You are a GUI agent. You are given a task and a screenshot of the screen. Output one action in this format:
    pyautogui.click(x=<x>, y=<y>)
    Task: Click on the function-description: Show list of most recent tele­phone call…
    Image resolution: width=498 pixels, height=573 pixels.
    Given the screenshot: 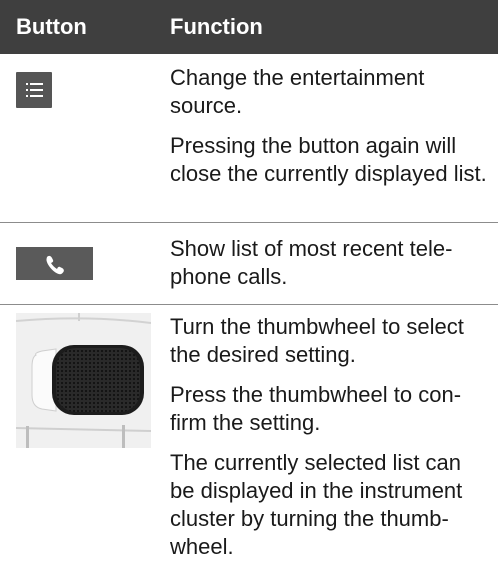 What is the action you would take?
    pyautogui.click(x=330, y=269)
    